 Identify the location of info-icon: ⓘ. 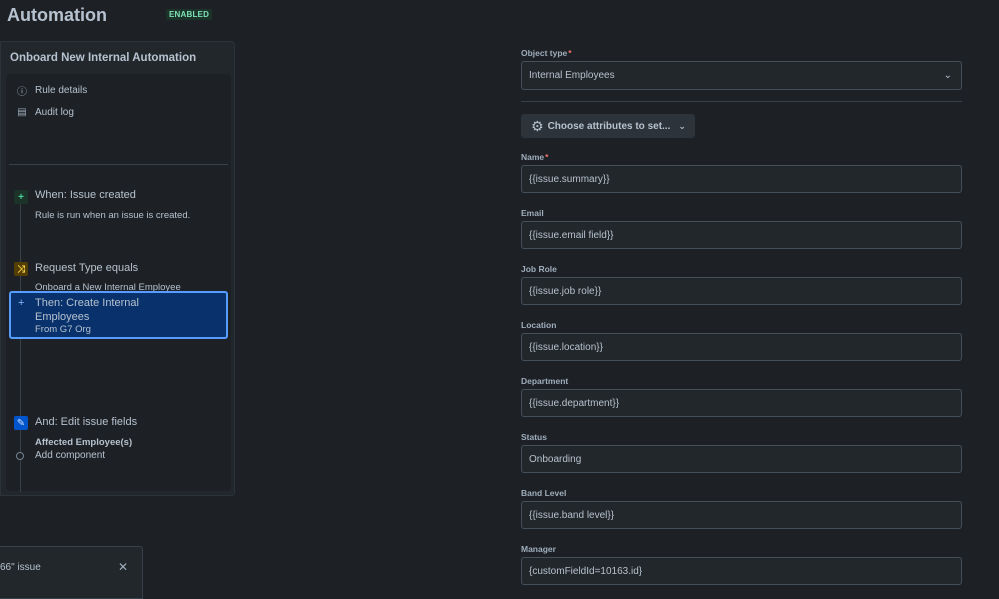
(22, 92).